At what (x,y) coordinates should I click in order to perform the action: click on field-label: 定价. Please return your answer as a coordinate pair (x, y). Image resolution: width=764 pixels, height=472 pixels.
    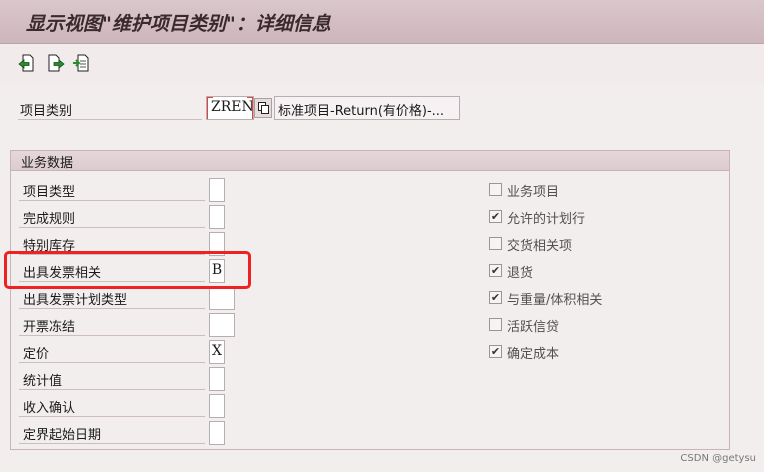
    Looking at the image, I should click on (36, 354).